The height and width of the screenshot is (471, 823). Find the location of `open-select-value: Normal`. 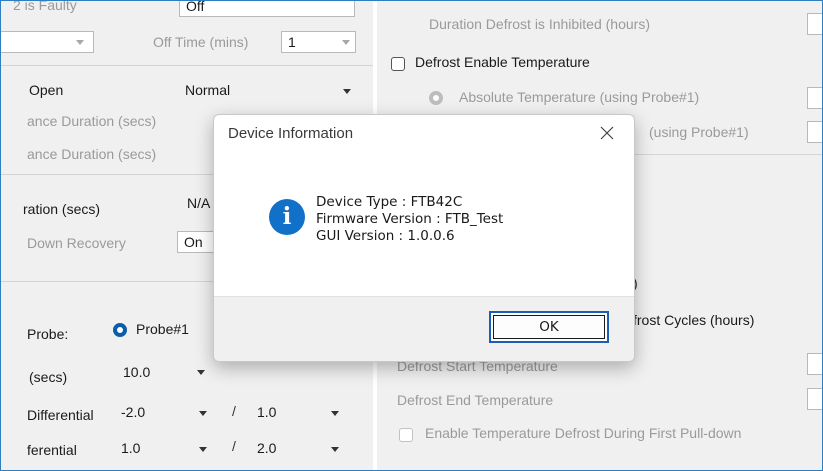

open-select-value: Normal is located at coordinates (208, 90).